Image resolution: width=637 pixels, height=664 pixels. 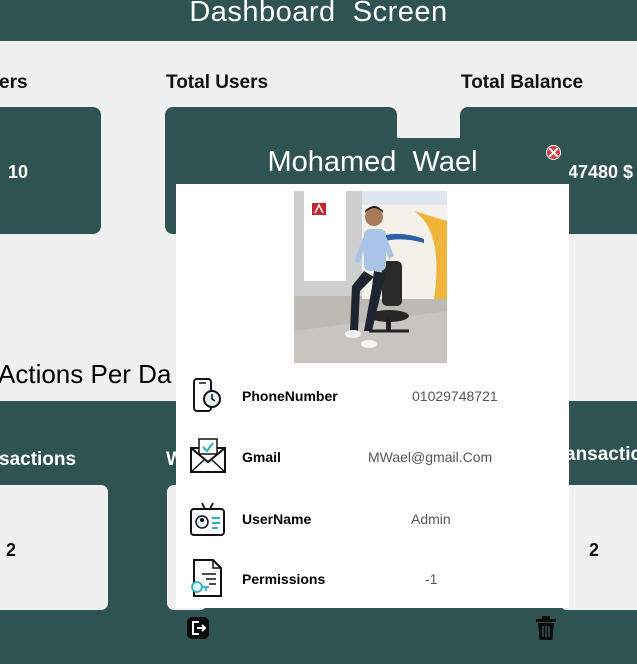 What do you see at coordinates (38, 459) in the screenshot?
I see `action-label-transactions: sactions` at bounding box center [38, 459].